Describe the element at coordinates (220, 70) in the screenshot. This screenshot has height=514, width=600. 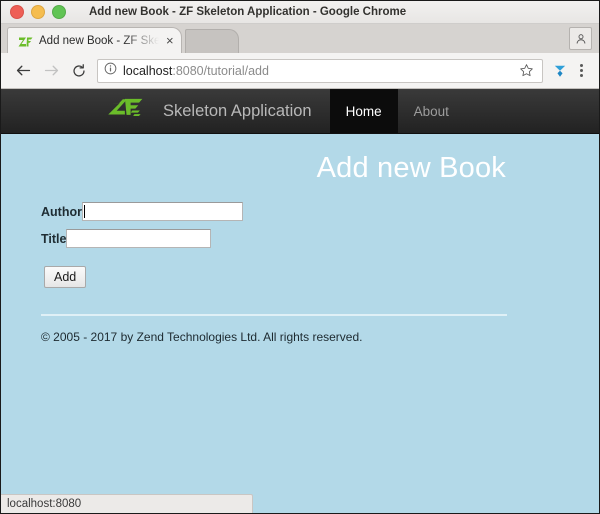
I see `url-path: :8080/tutorial/add` at that location.